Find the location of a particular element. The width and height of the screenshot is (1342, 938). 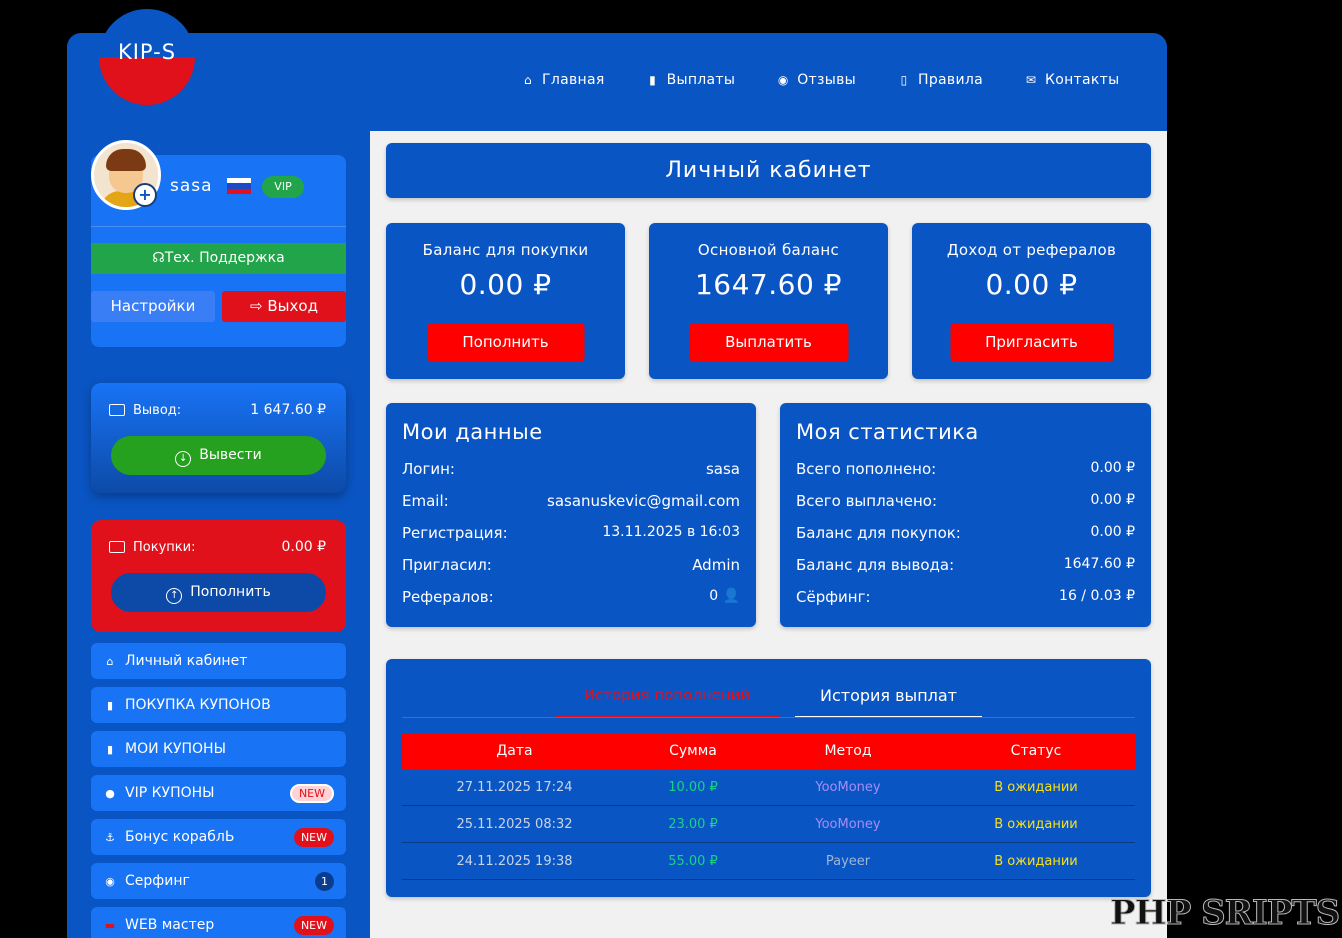

watermark: PHP SRIPTS is located at coordinates (1224, 913).